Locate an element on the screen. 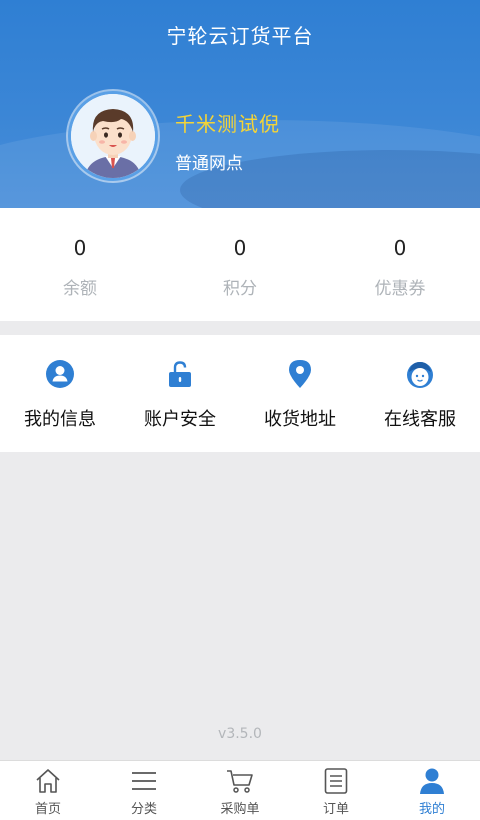 Image resolution: width=480 pixels, height=820 pixels. tab-mine: 我的 is located at coordinates (432, 790).